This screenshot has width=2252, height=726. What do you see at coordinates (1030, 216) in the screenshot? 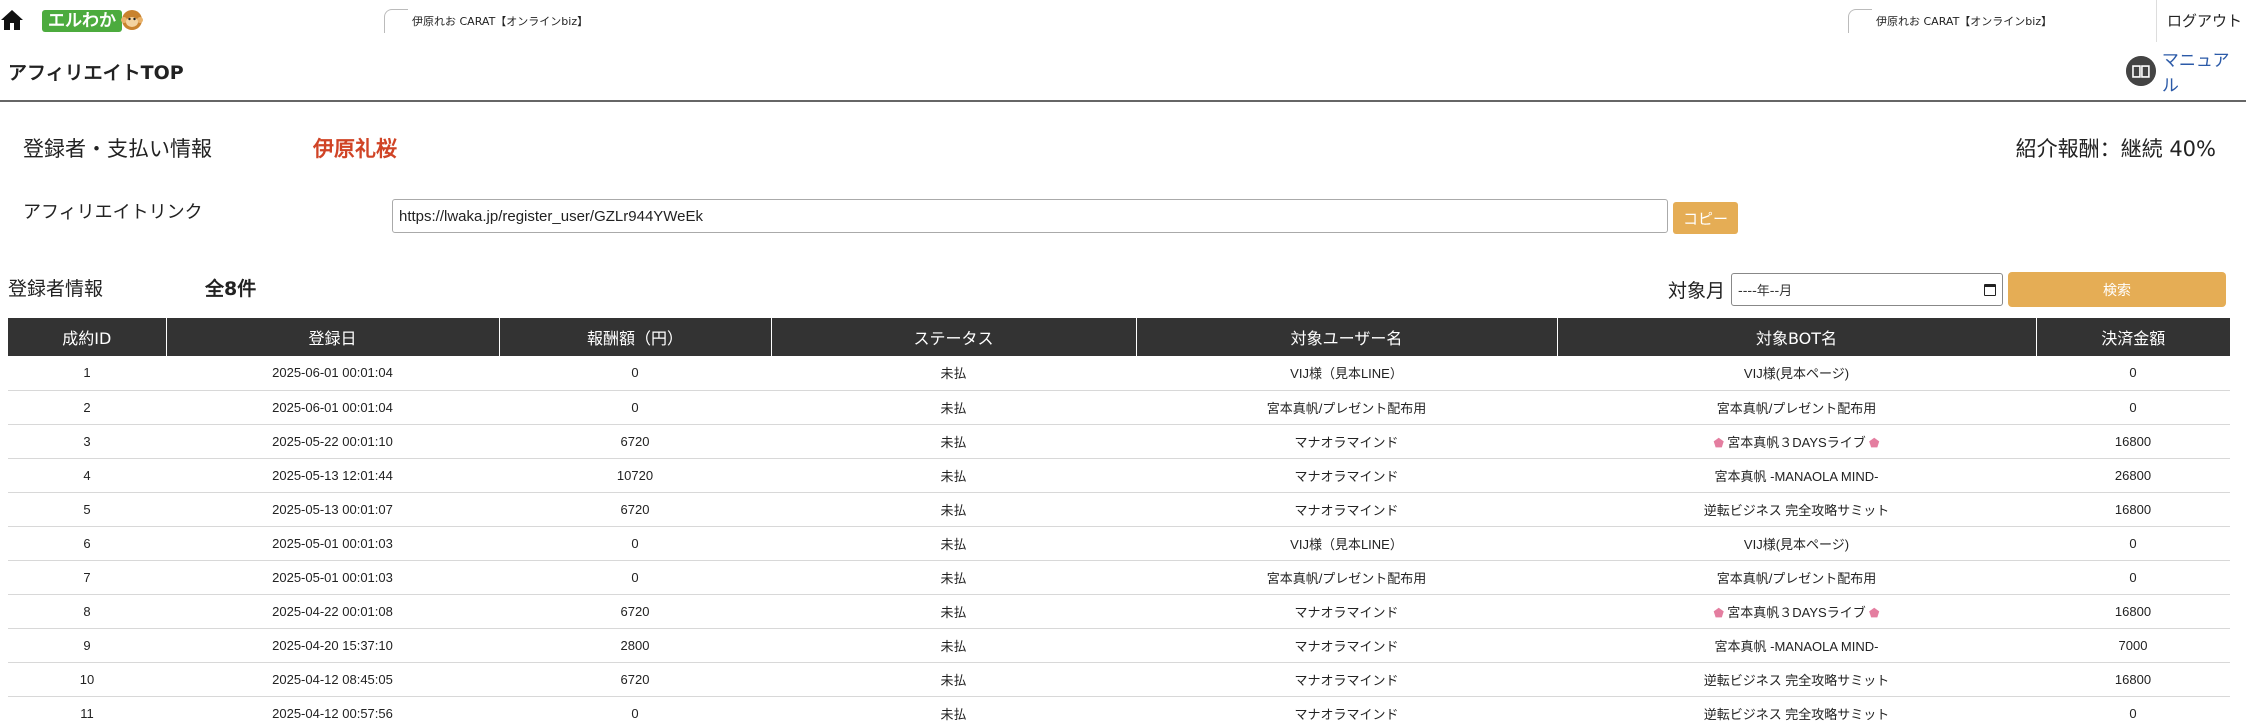
I see `affiliate-link-input` at bounding box center [1030, 216].